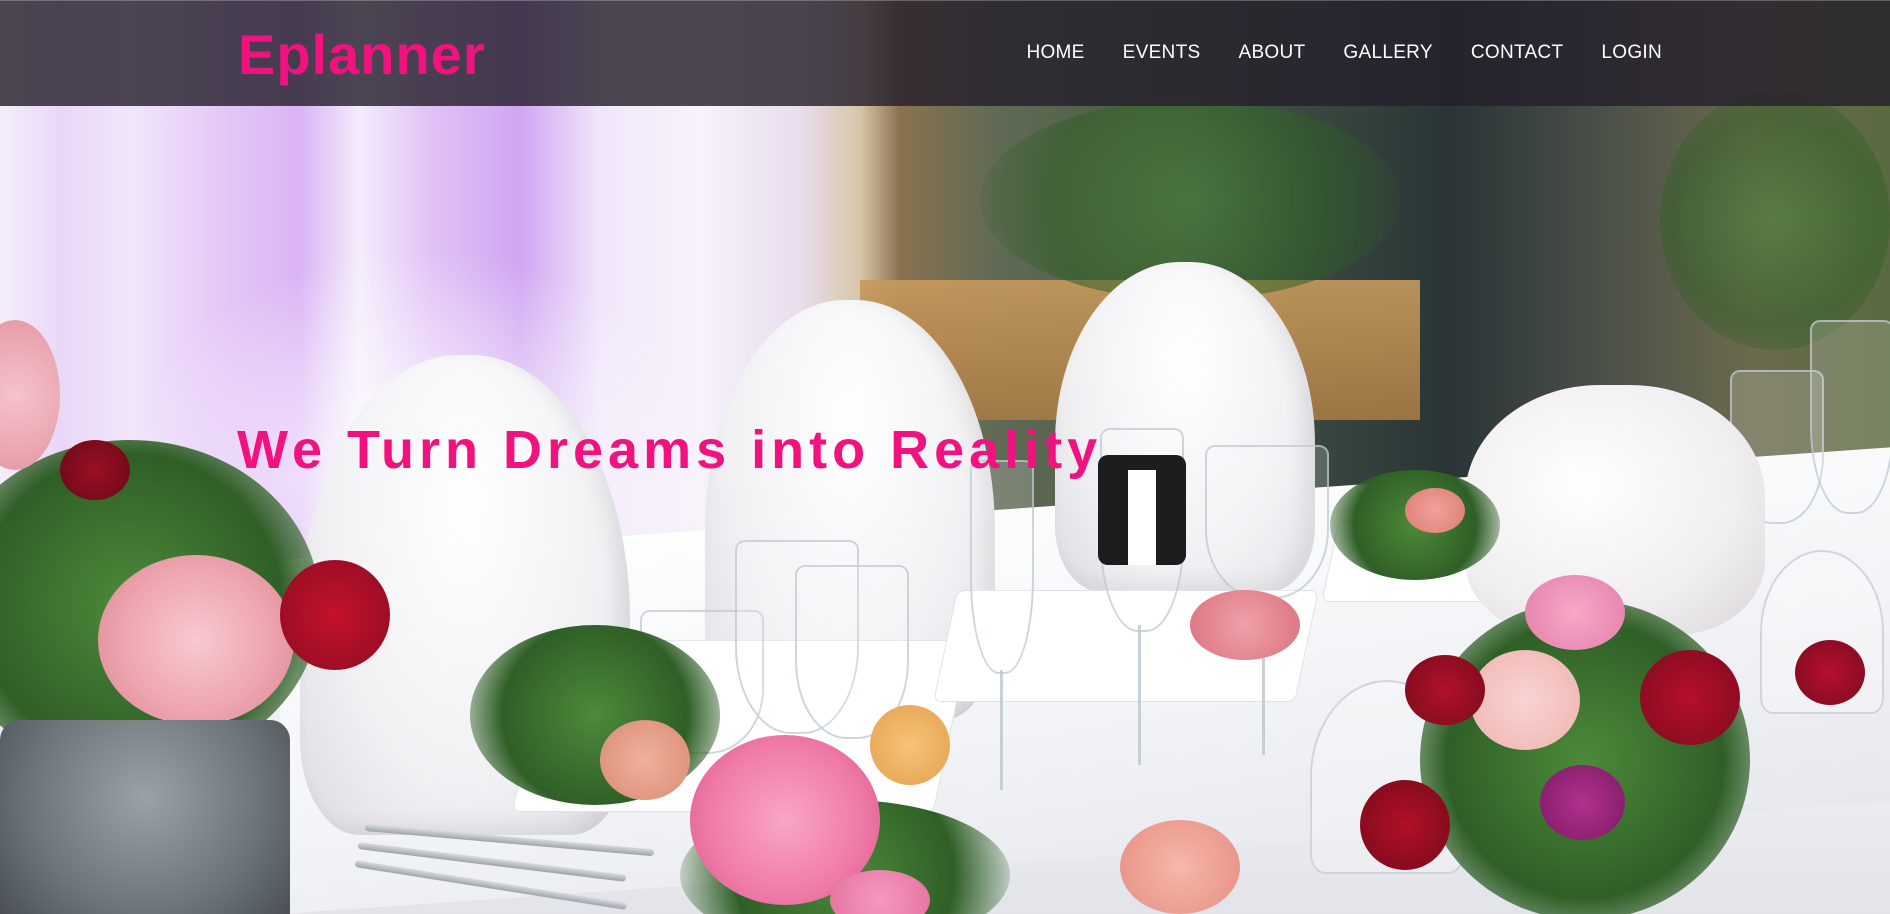  I want to click on nav-login-link: LOGIN, so click(1631, 53).